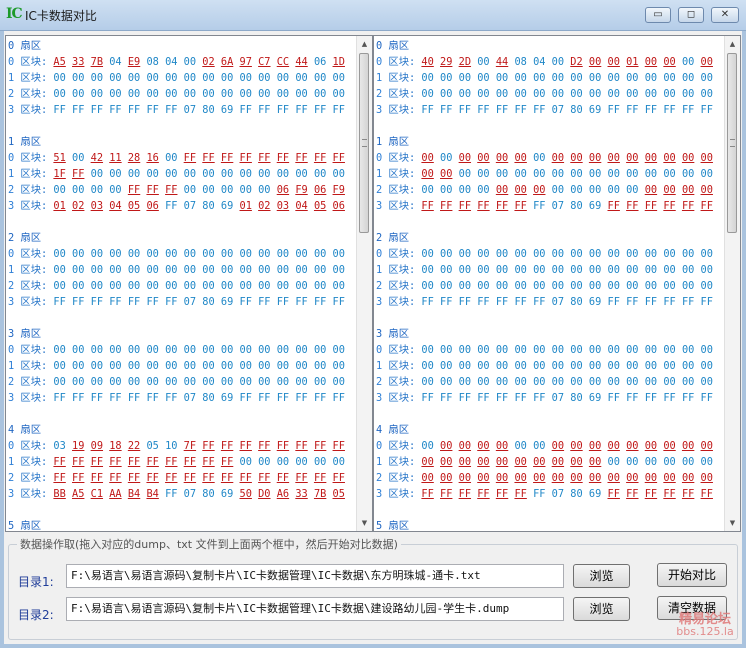  I want to click on browse2-button: 浏览, so click(601, 609).